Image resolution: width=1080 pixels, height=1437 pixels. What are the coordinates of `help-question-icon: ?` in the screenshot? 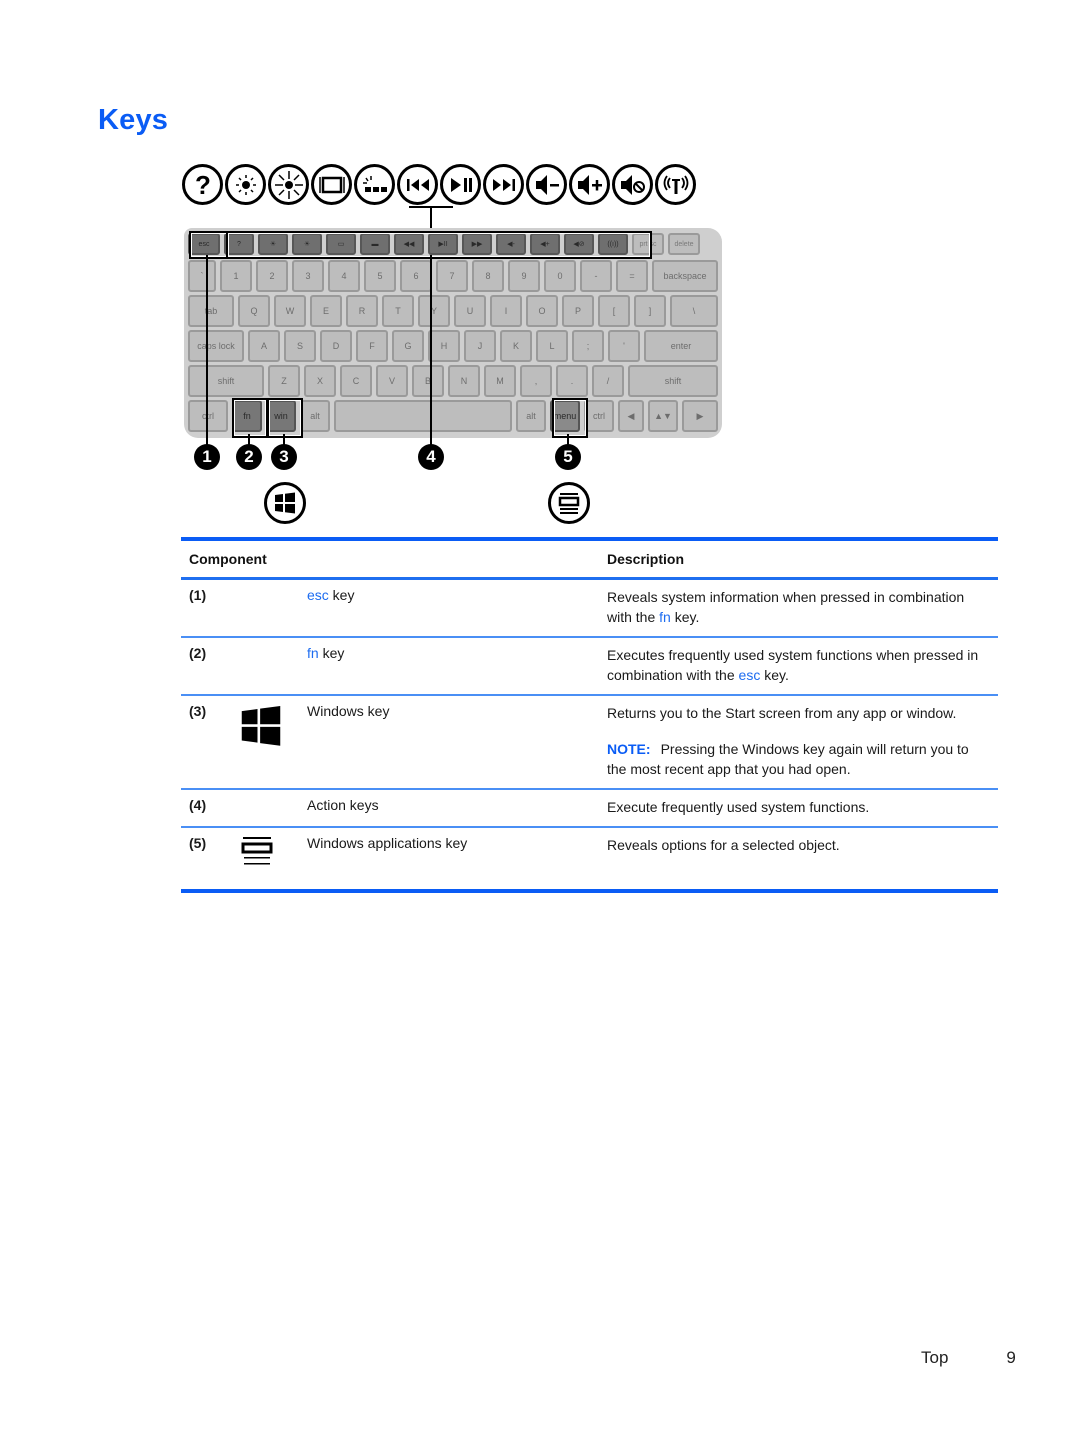 It's located at (202, 184).